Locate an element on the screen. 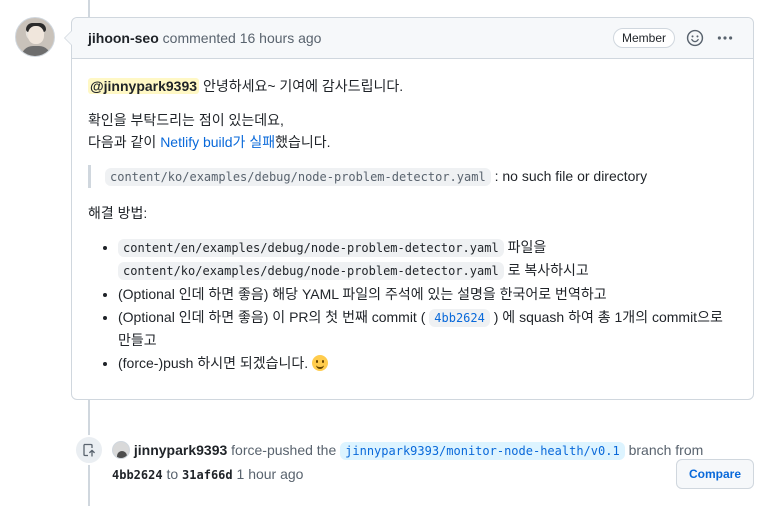  request-line-2-post: 했습니다. is located at coordinates (303, 142).